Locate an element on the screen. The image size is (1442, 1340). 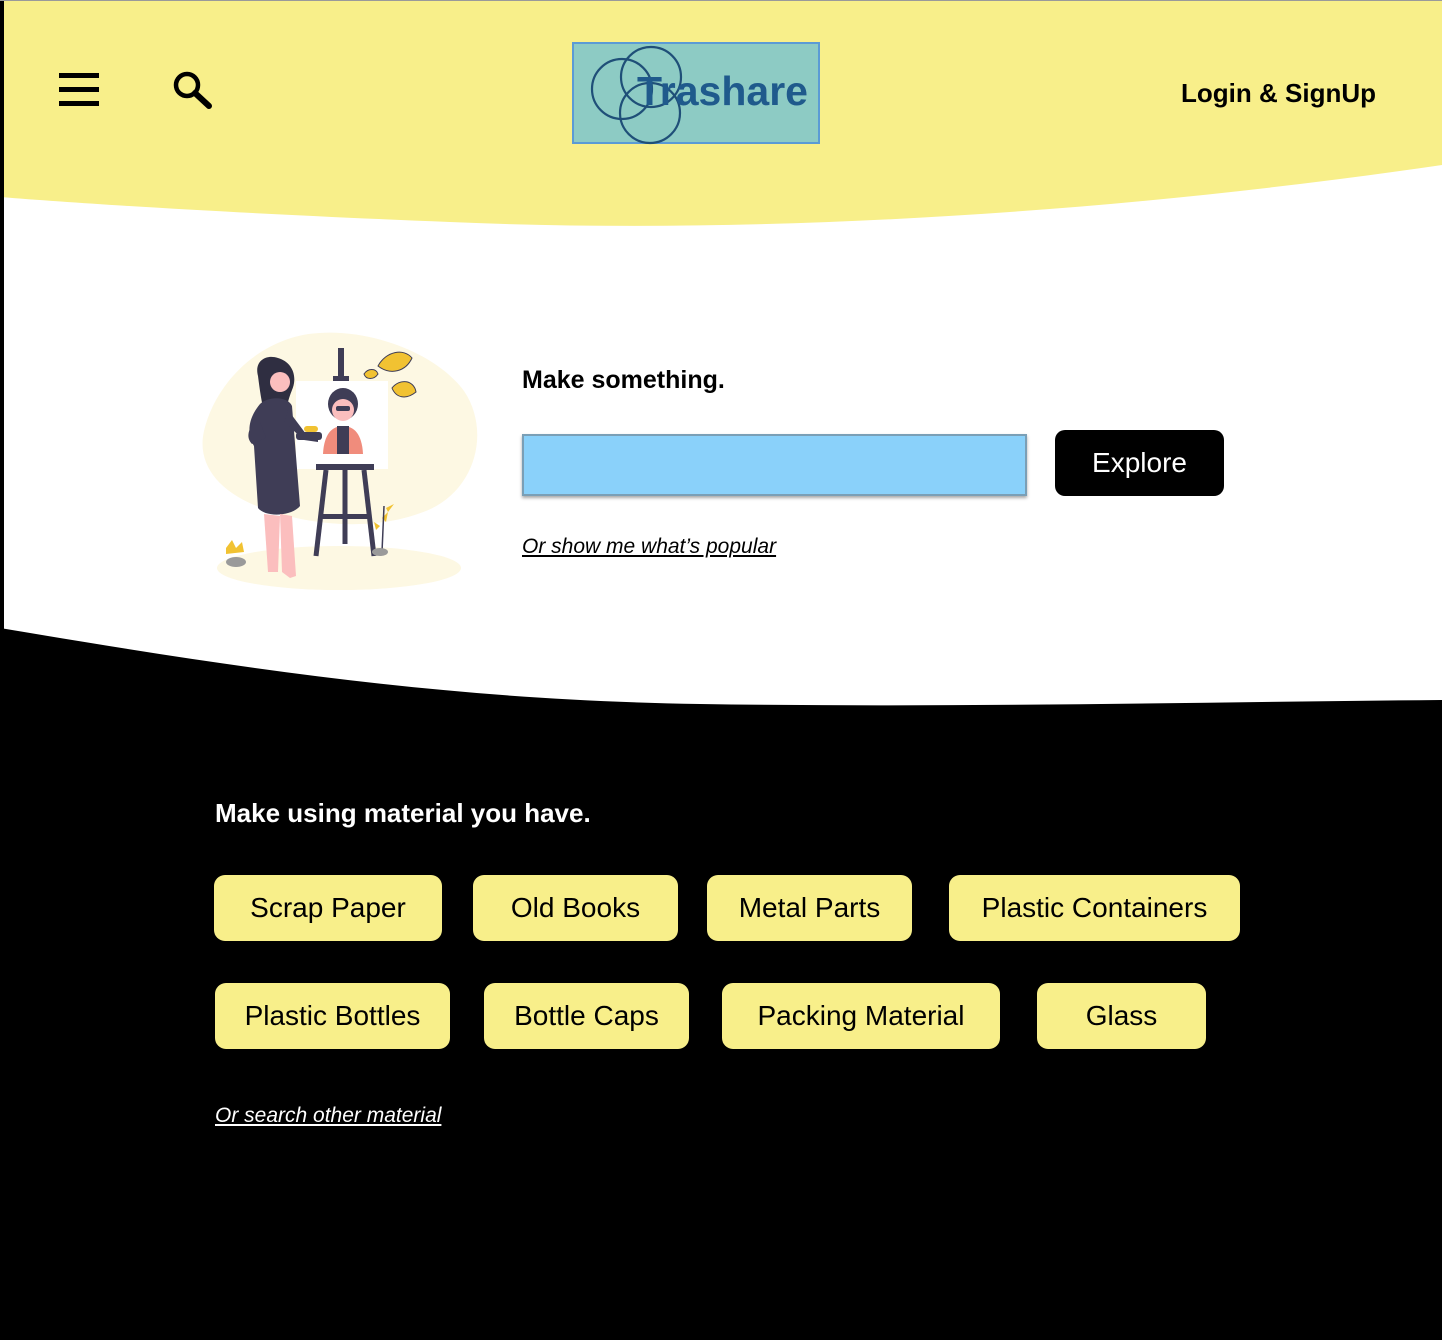
trashare-logo: Trashare is located at coordinates (696, 93).